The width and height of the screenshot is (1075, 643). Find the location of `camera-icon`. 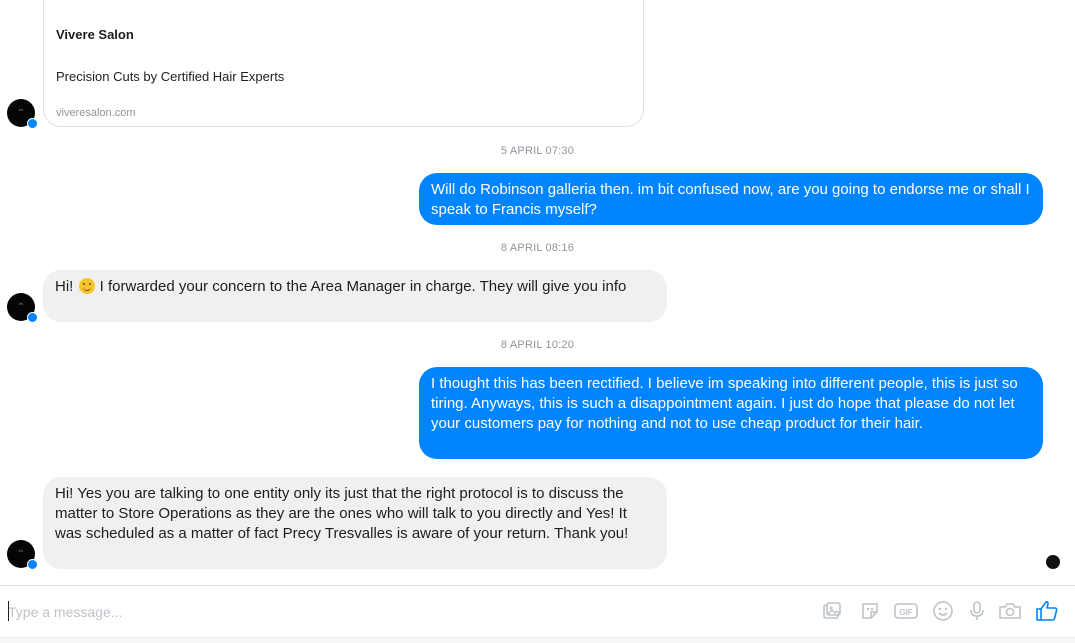

camera-icon is located at coordinates (1010, 611).